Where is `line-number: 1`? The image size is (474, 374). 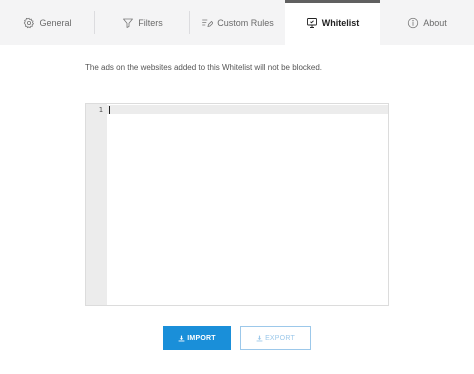
line-number: 1 is located at coordinates (100, 110).